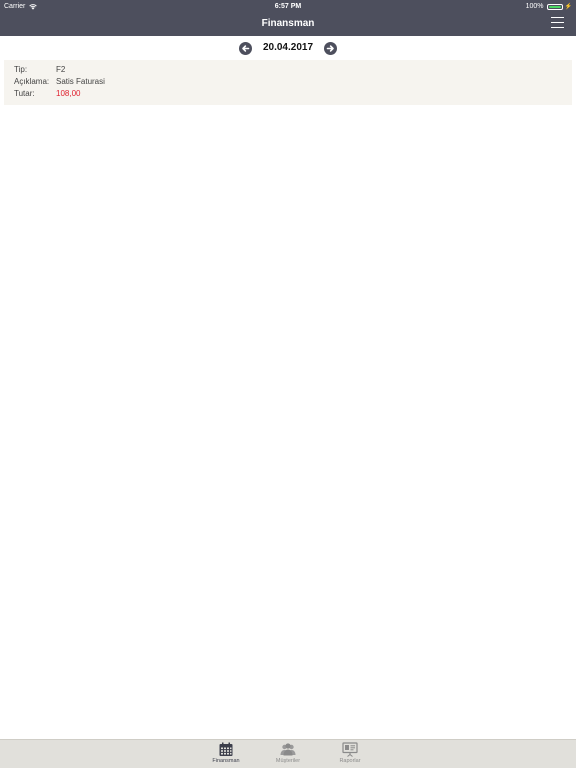  I want to click on date-navigator: 20.04.2017, so click(288, 48).